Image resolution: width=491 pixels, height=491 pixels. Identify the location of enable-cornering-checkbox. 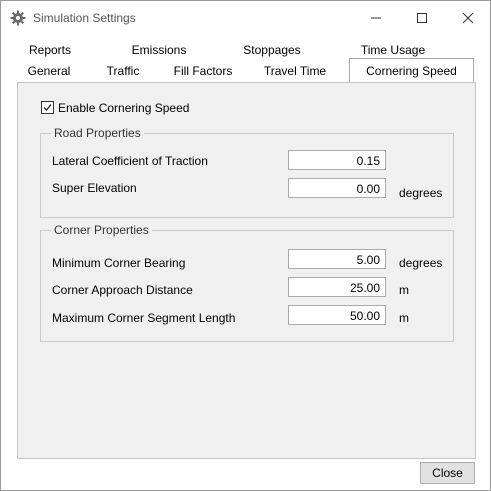
(47, 107).